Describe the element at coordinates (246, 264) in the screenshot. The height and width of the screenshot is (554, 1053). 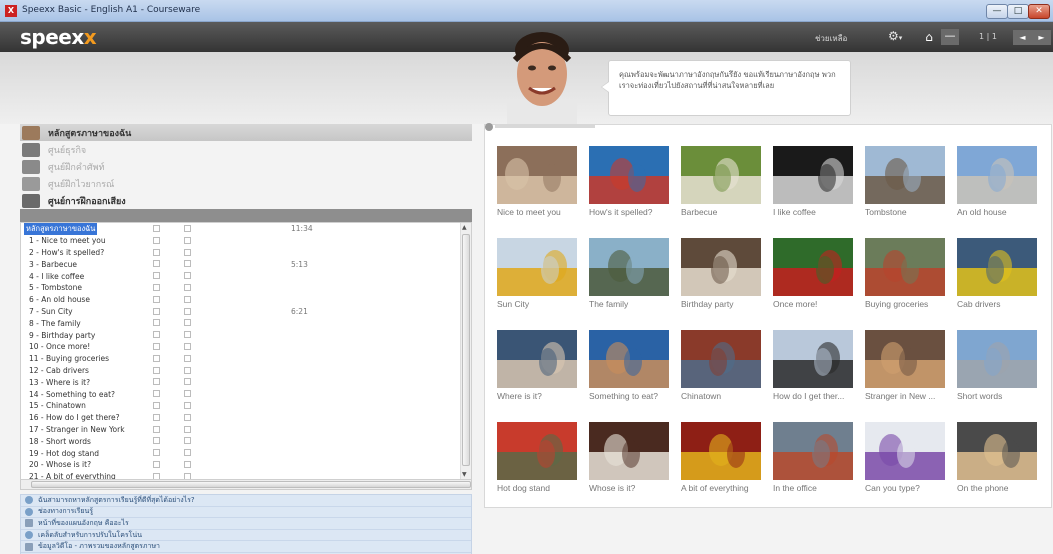
I see `tree-row: 3 - Barbecue 5:13` at that location.